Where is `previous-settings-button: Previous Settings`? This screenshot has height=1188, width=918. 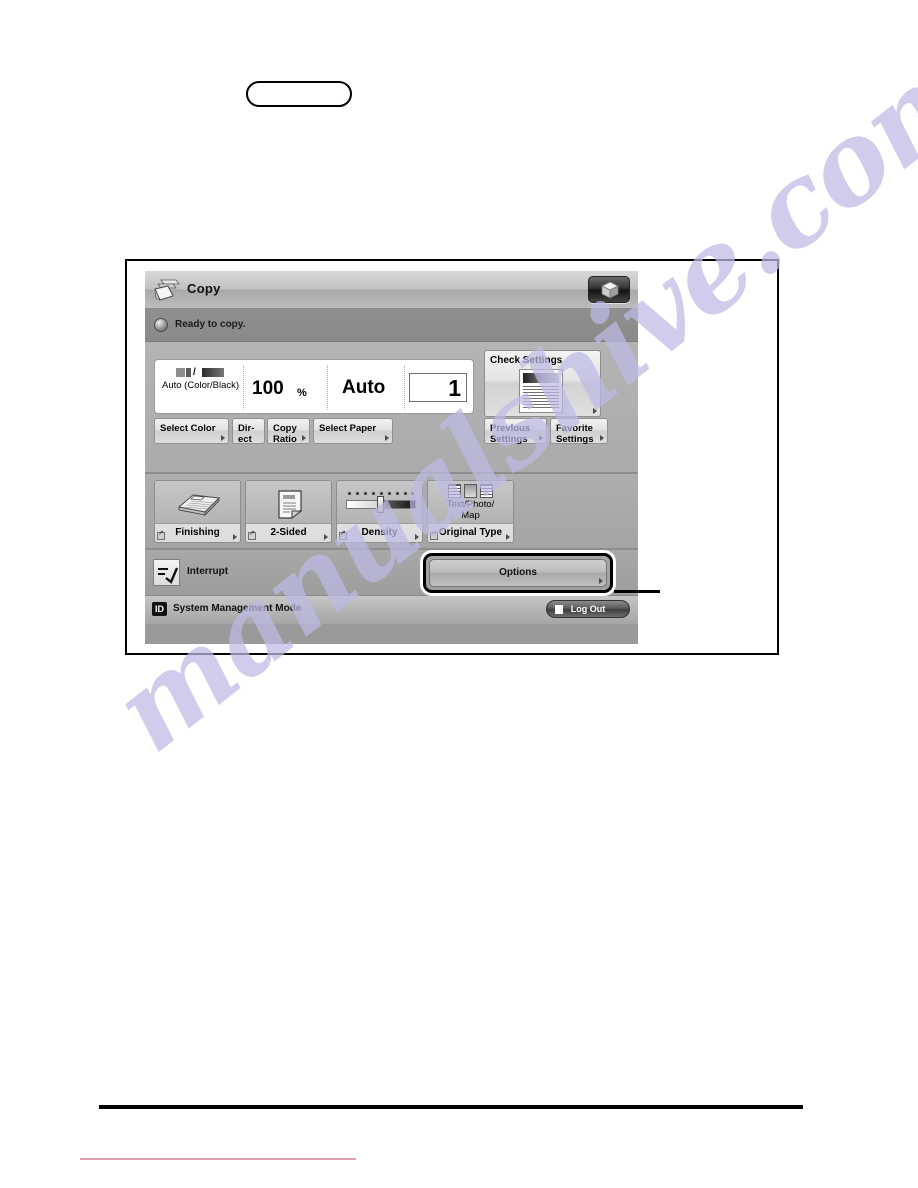 previous-settings-button: Previous Settings is located at coordinates (515, 431).